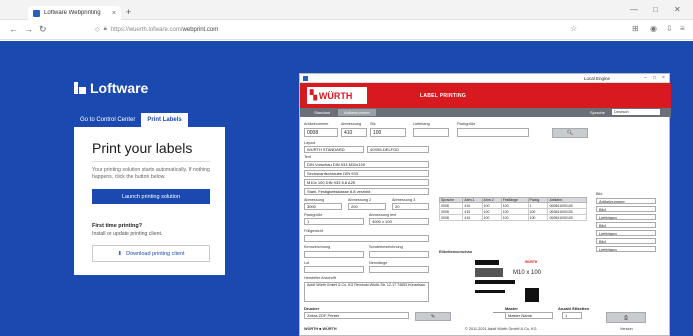 The height and width of the screenshot is (336, 693). What do you see at coordinates (74, 13) in the screenshot?
I see `browser-tab: Loftware Webprinting ×` at bounding box center [74, 13].